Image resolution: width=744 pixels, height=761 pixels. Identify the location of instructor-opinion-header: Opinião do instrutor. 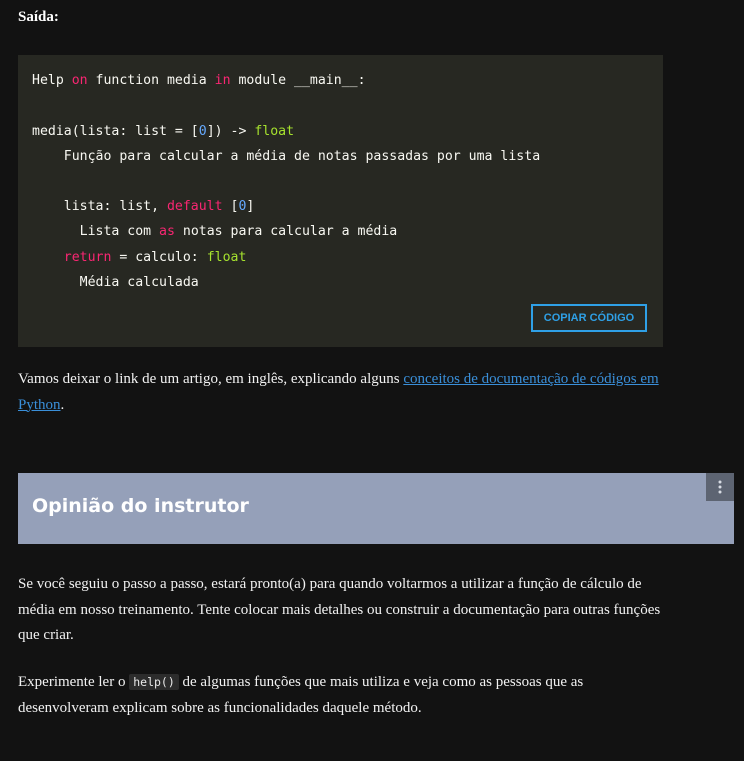
(376, 508).